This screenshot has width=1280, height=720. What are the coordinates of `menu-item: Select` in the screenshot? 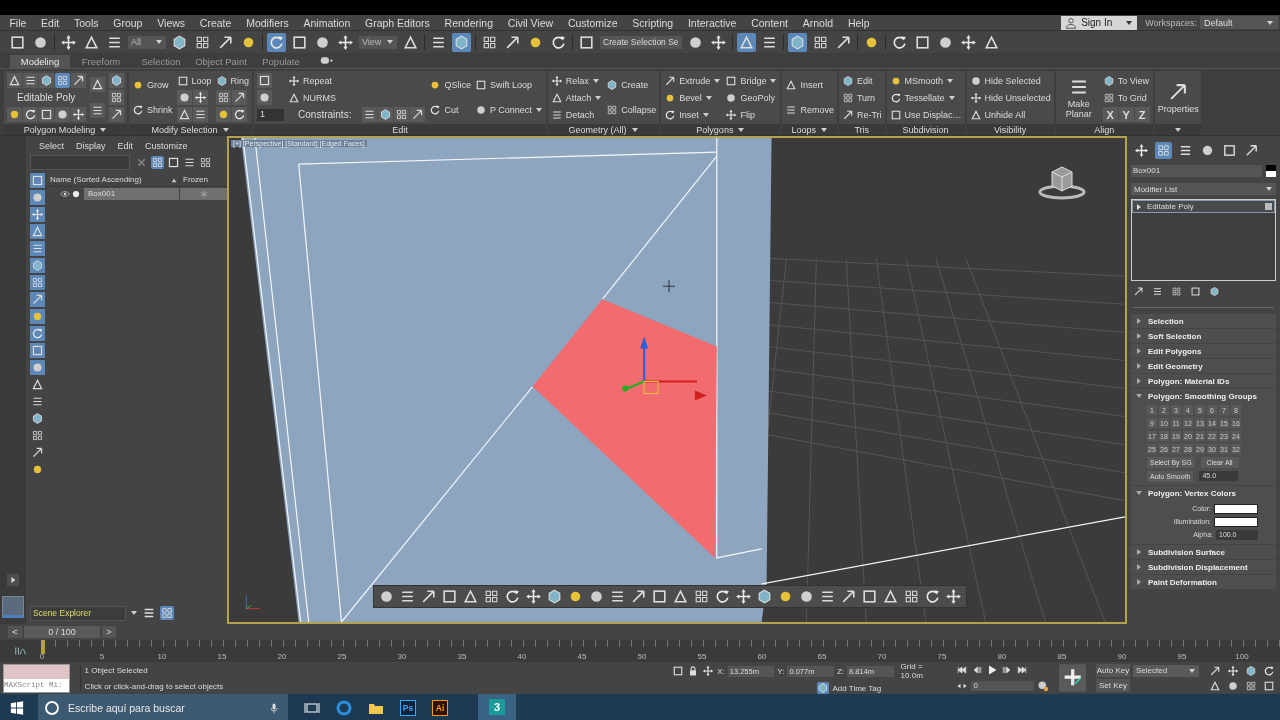 It's located at (51, 146).